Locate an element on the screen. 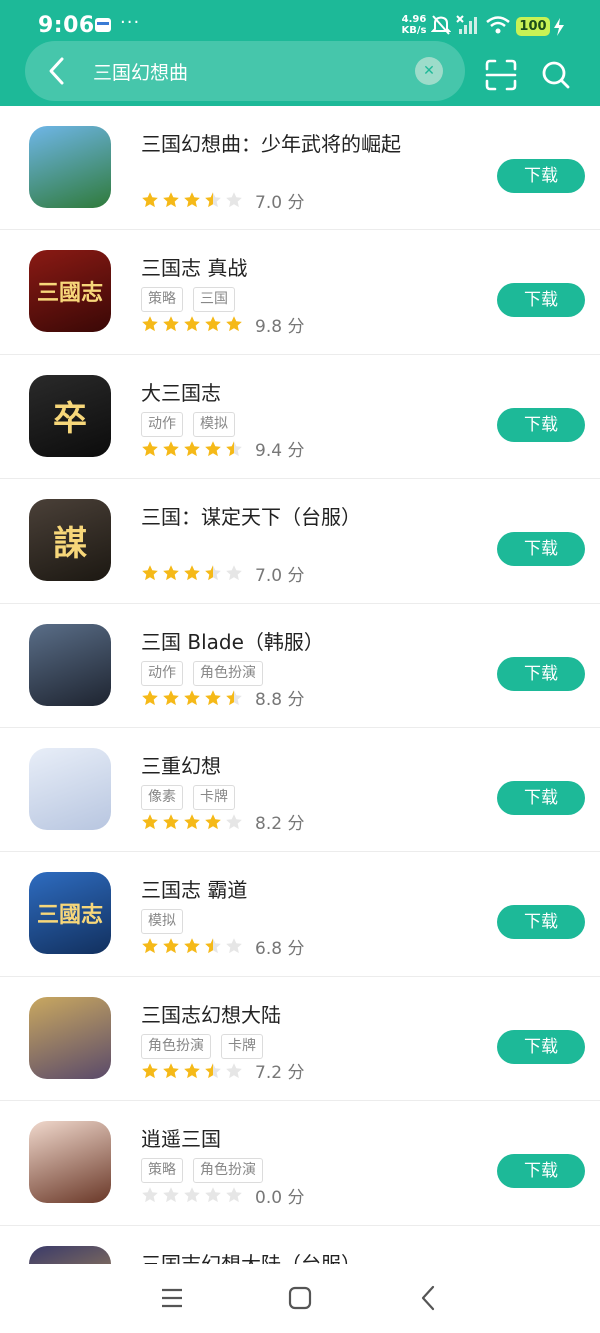  app-icon-logo: 卒 is located at coordinates (70, 419).